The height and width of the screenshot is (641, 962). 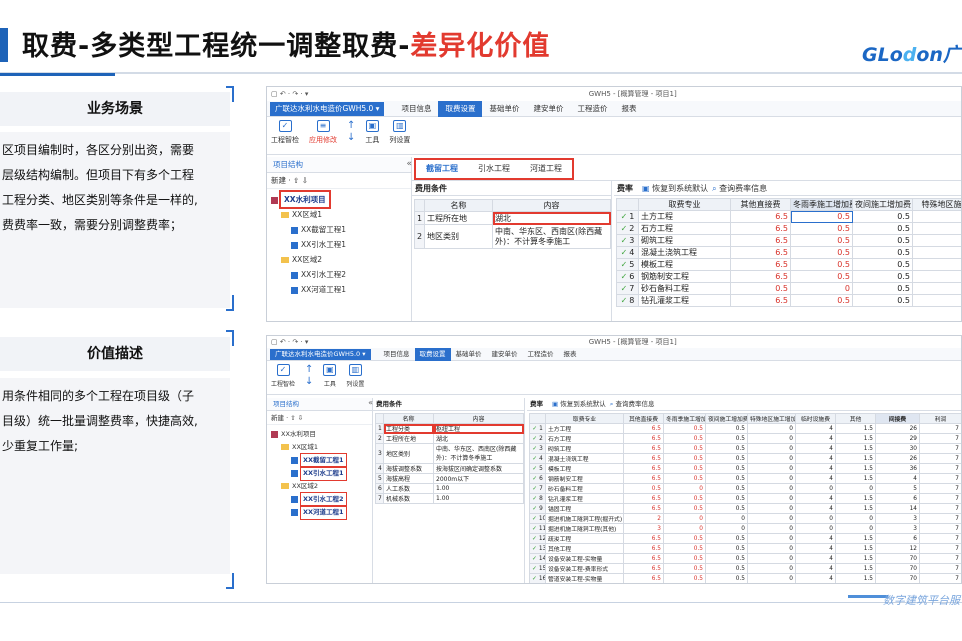 I want to click on table-row: ✓ 7 砂石备料工程 0.5 0 0.5, so click(x=788, y=288).